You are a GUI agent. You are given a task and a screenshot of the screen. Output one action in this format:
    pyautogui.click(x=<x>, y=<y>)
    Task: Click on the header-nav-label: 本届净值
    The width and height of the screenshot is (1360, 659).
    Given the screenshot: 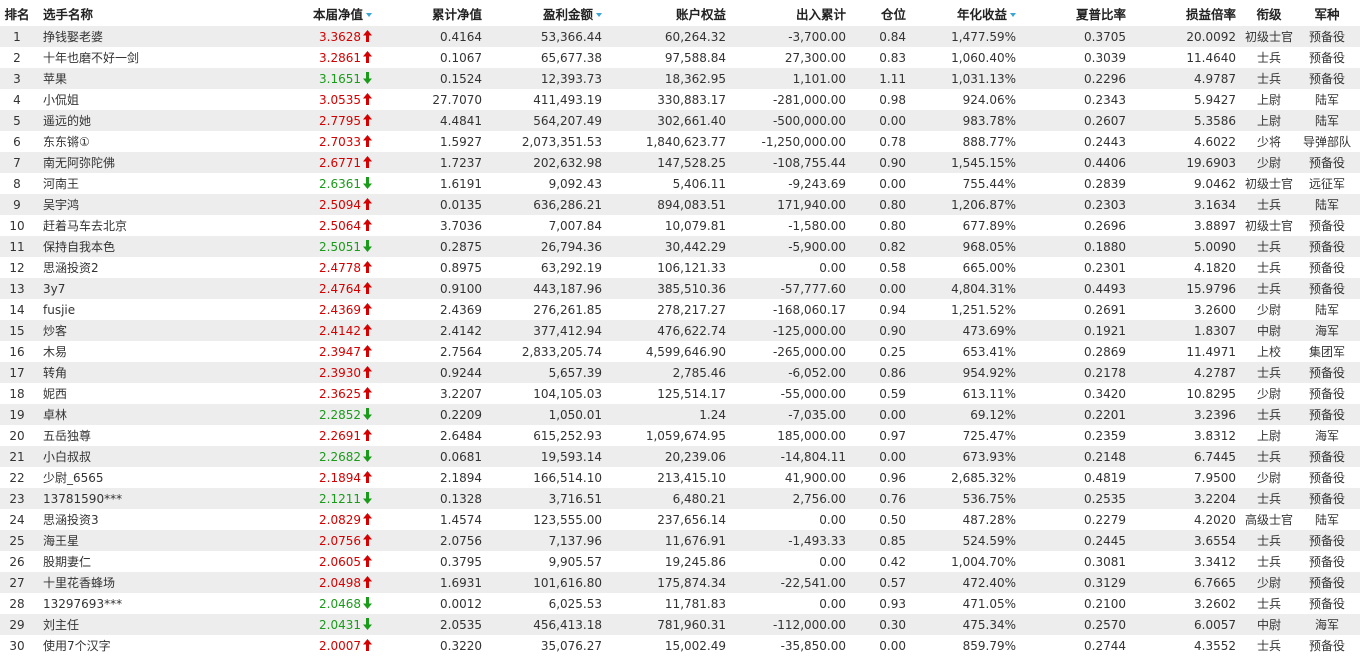 What is the action you would take?
    pyautogui.click(x=338, y=14)
    